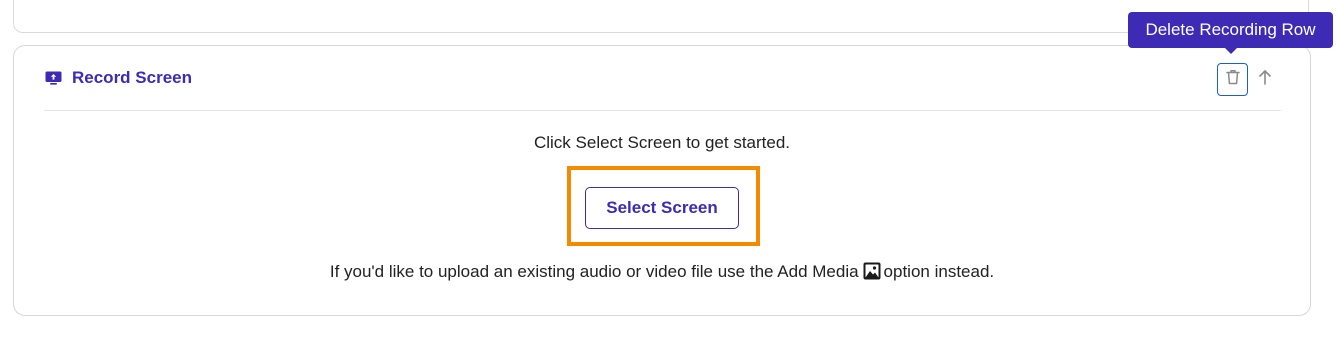 The image size is (1338, 337). Describe the element at coordinates (132, 77) in the screenshot. I see `recording-row-title: Record Screen` at that location.